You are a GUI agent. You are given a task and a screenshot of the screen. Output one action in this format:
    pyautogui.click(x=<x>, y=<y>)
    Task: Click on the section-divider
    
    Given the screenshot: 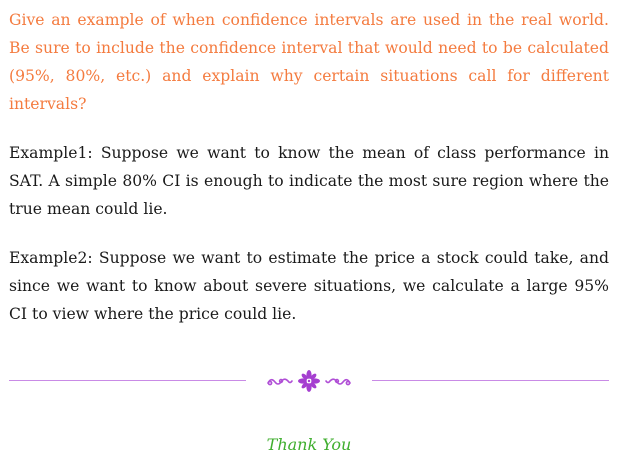 What is the action you would take?
    pyautogui.click(x=309, y=381)
    